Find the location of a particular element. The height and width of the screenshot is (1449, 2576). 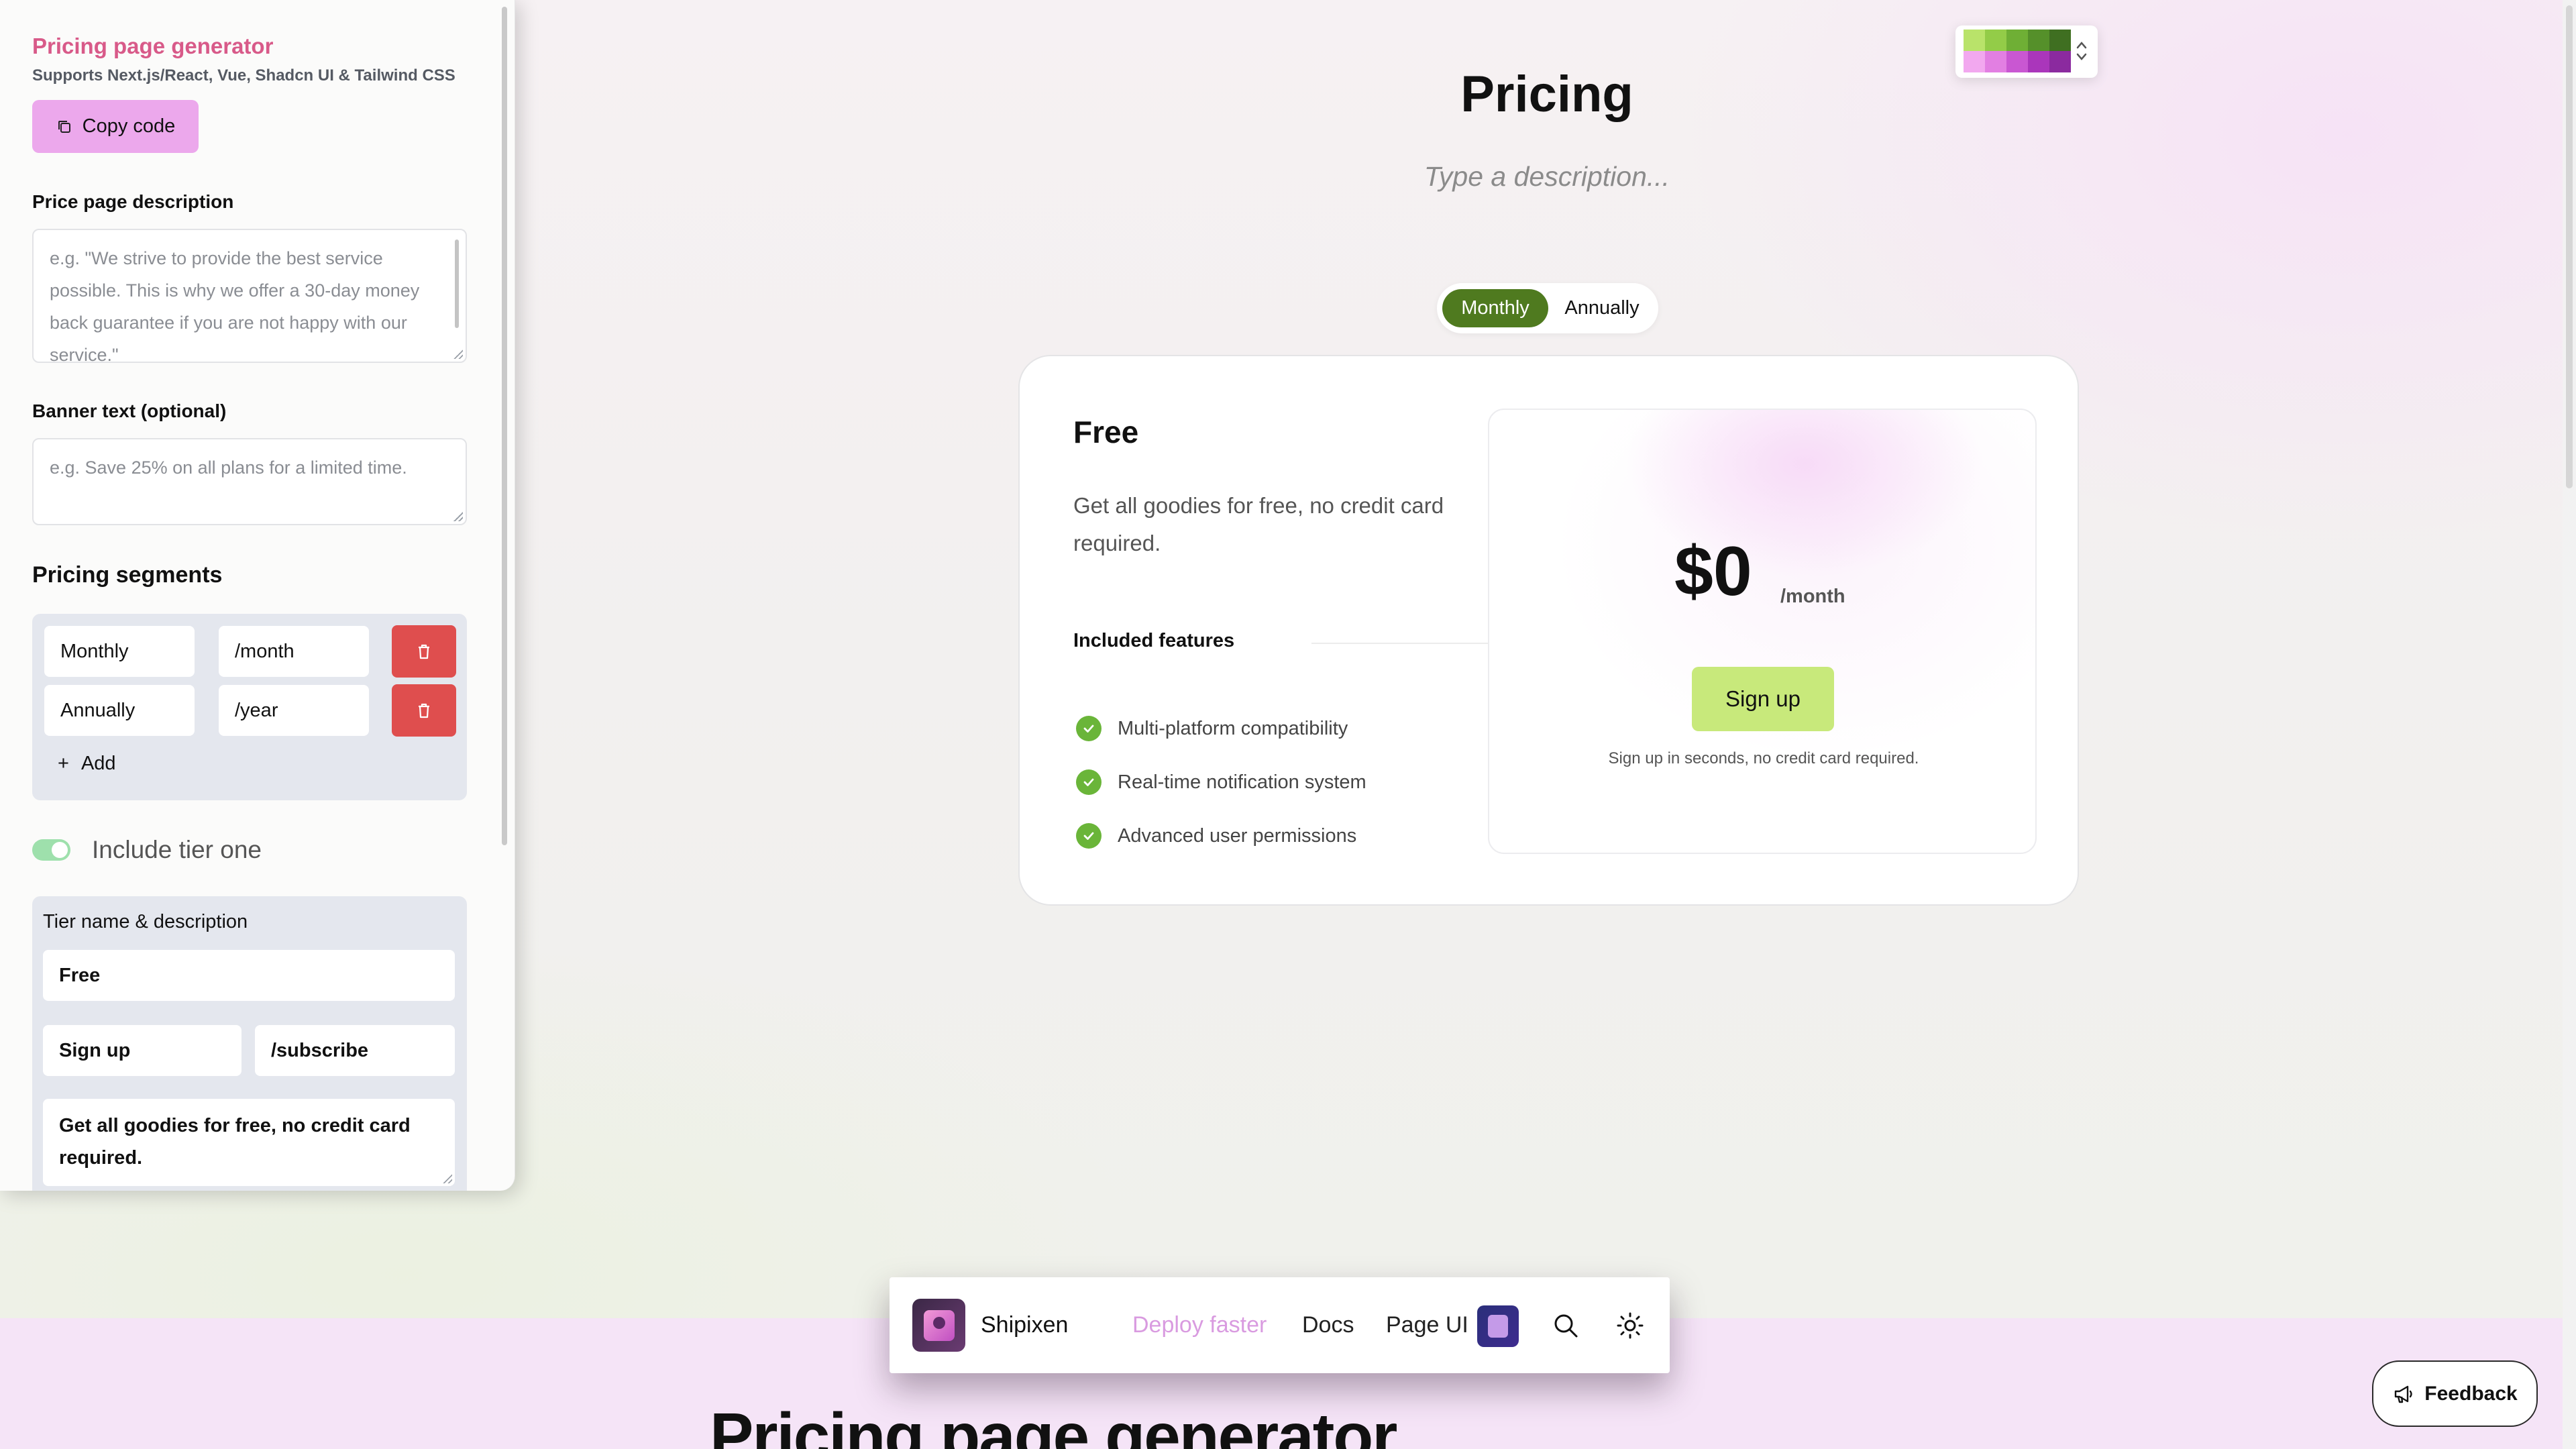

segment-toggle: Monthly Annually is located at coordinates (1547, 308).